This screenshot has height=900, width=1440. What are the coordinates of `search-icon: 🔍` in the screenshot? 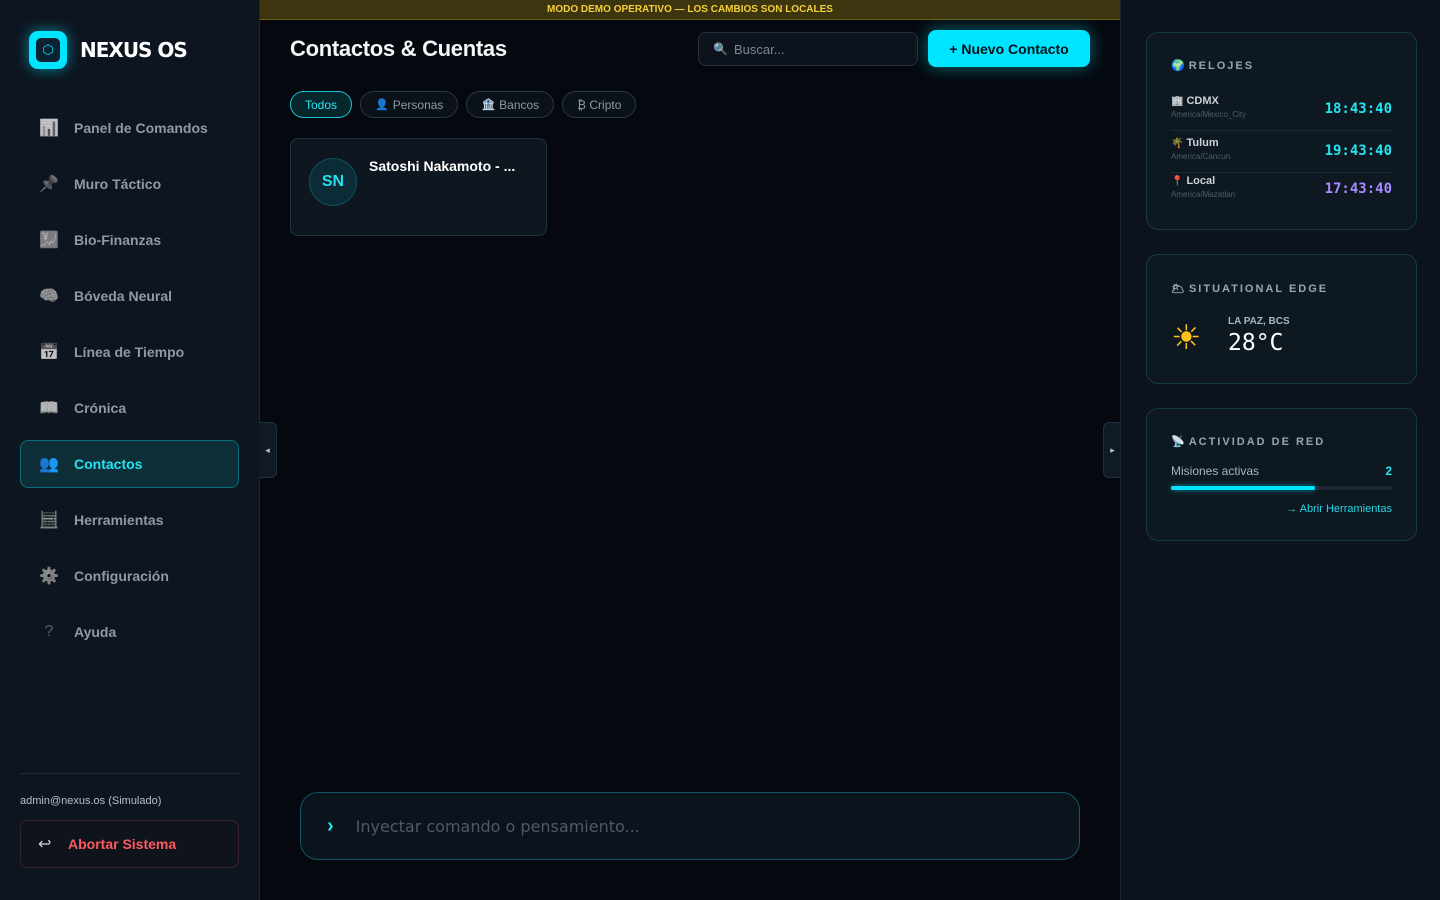 It's located at (720, 49).